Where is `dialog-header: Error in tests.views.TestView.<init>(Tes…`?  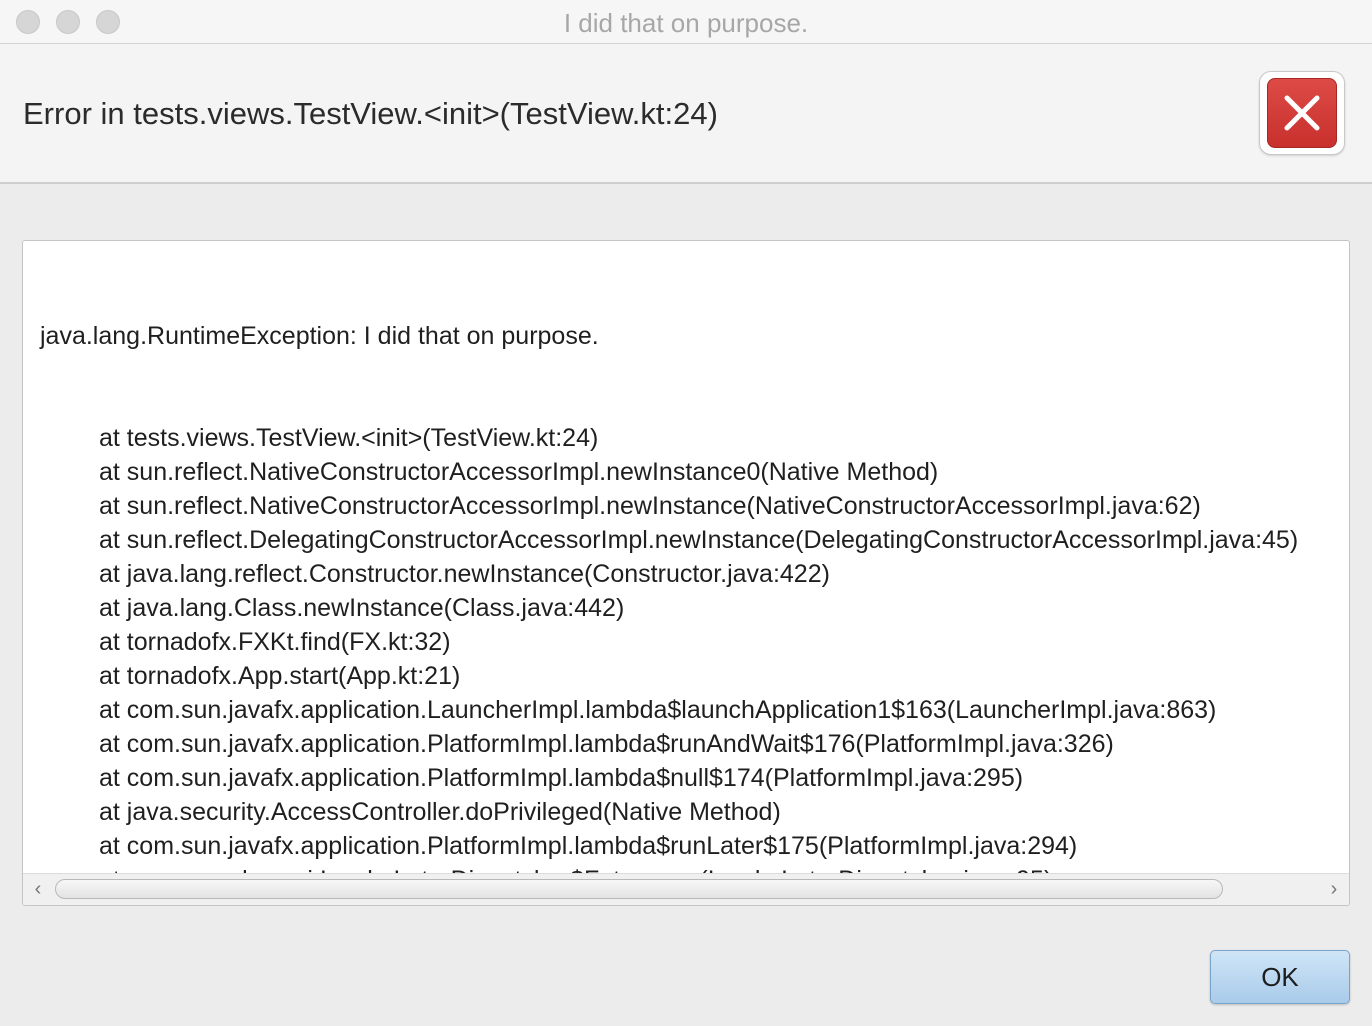 dialog-header: Error in tests.views.TestView.<init>(Tes… is located at coordinates (686, 114).